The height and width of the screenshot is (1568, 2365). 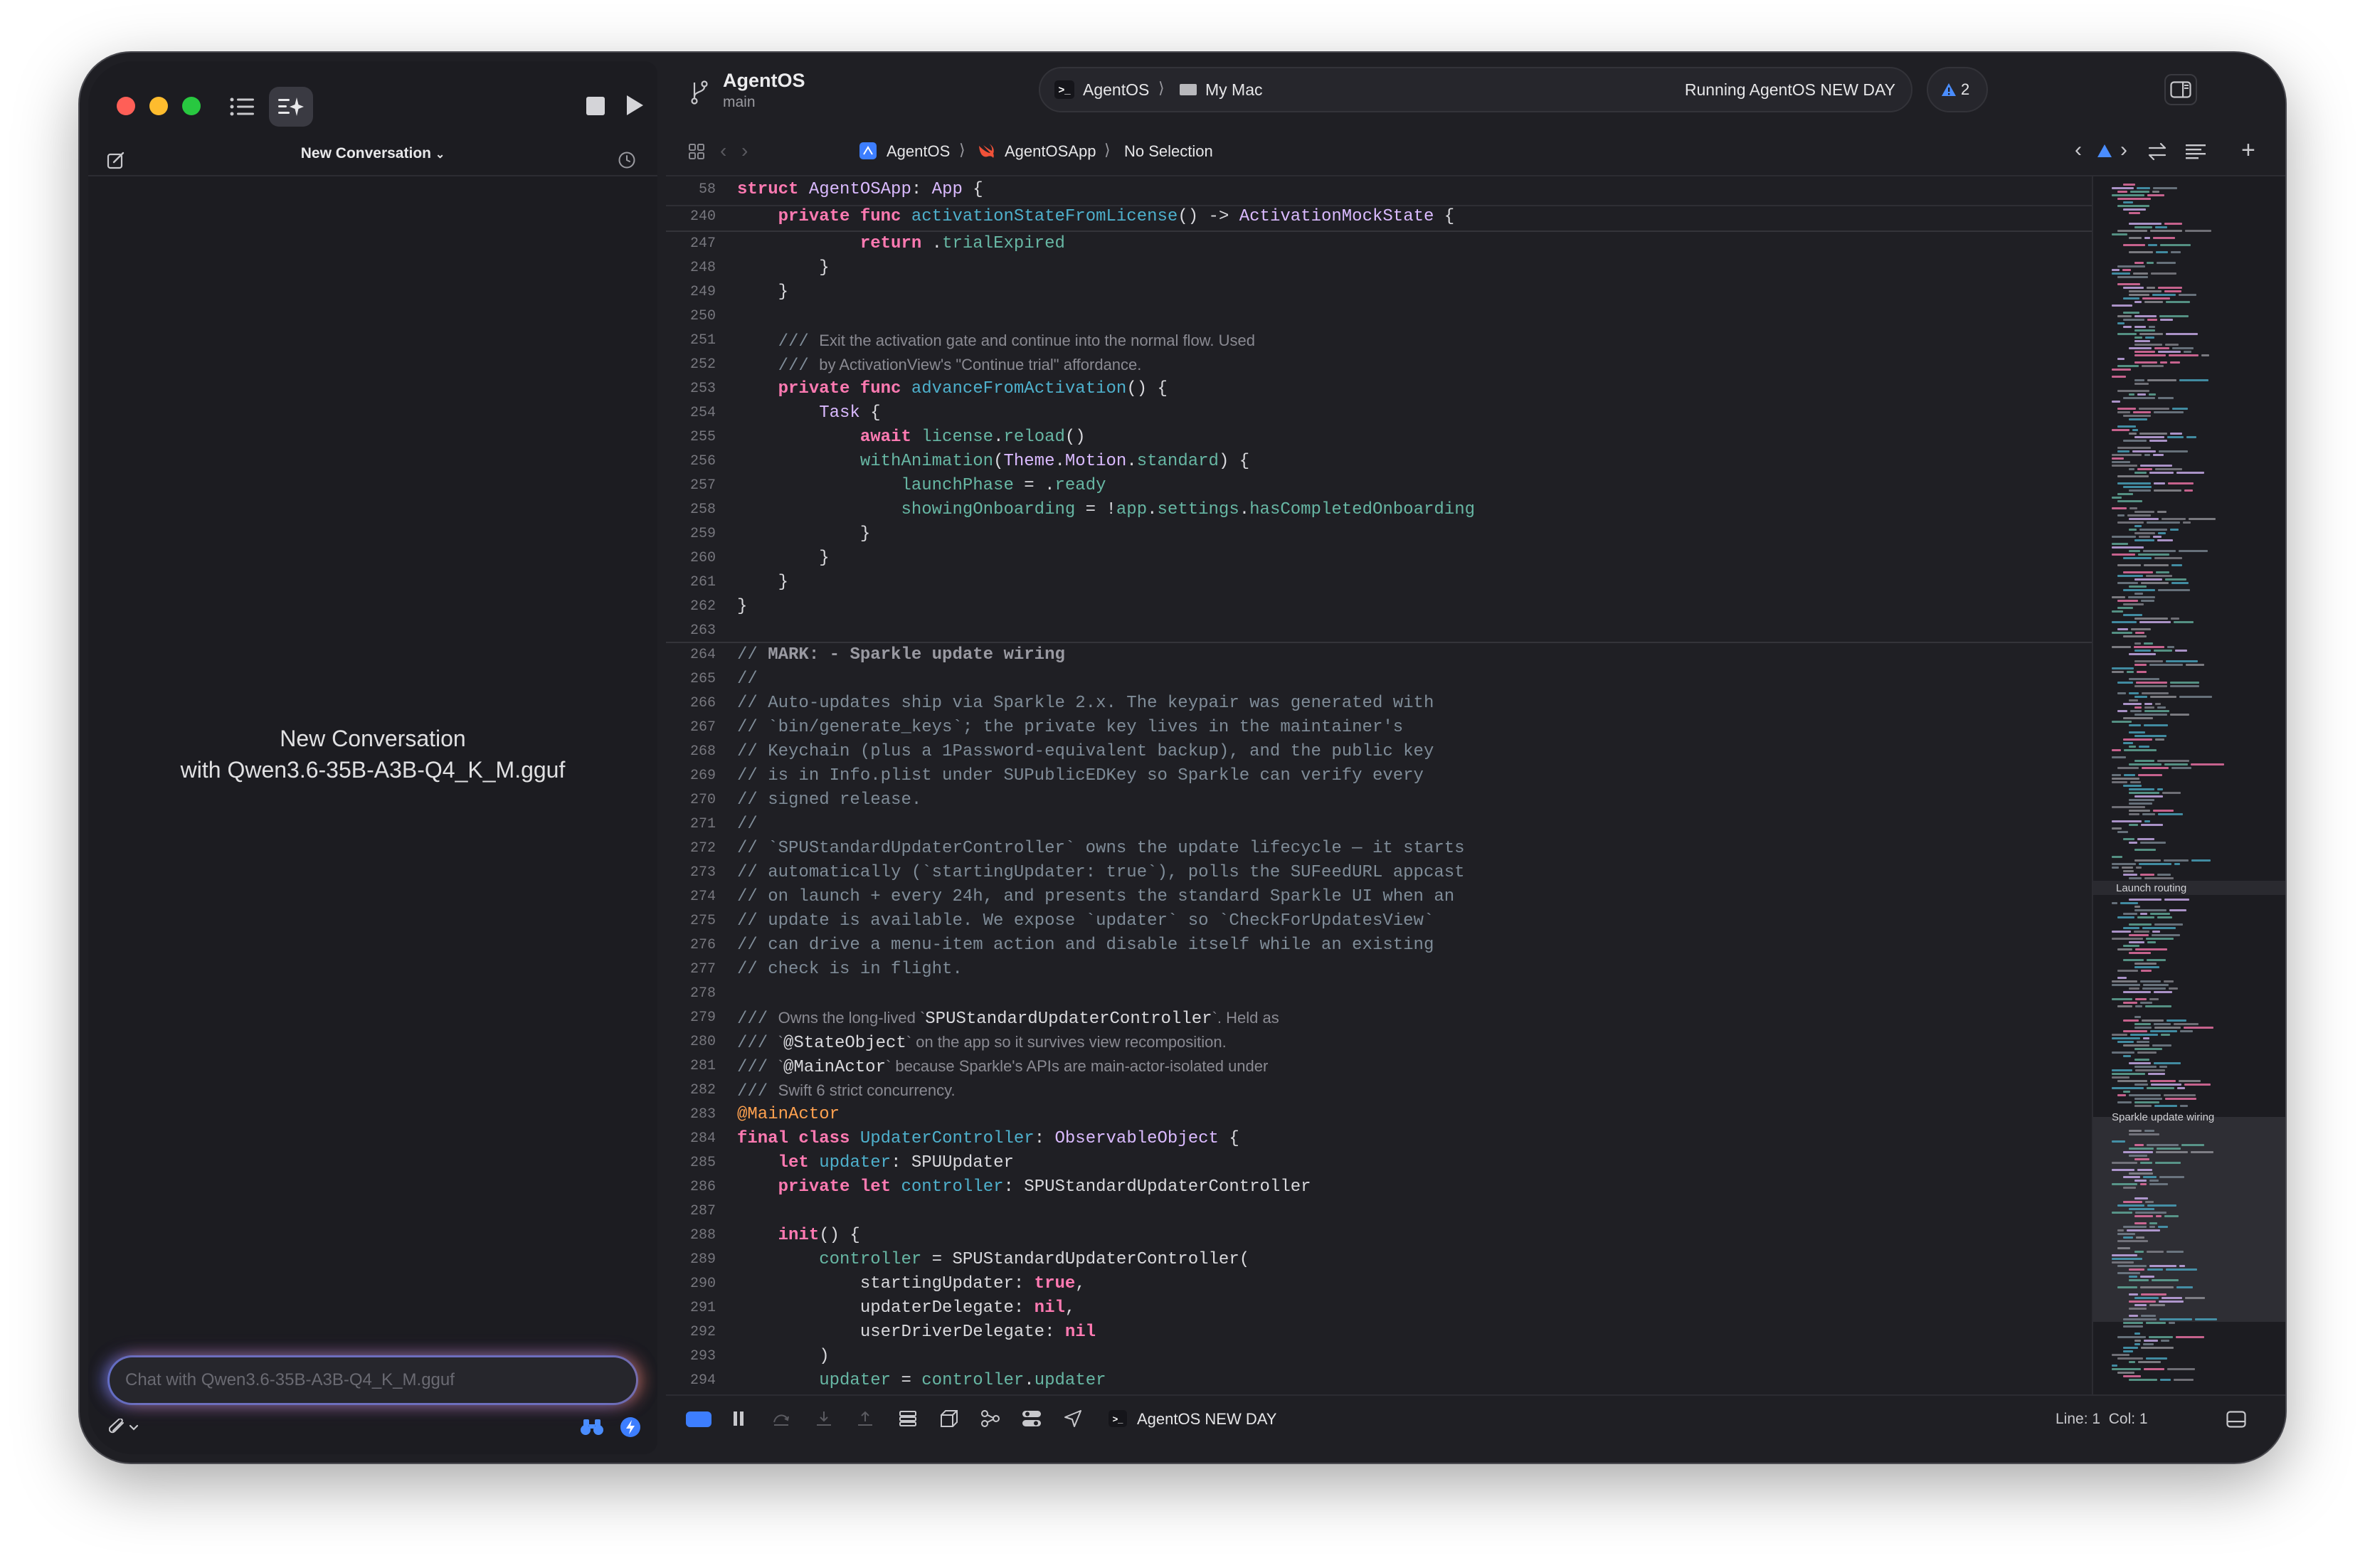 What do you see at coordinates (1379, 437) in the screenshot?
I see `code-line: 255 await license.reload()` at bounding box center [1379, 437].